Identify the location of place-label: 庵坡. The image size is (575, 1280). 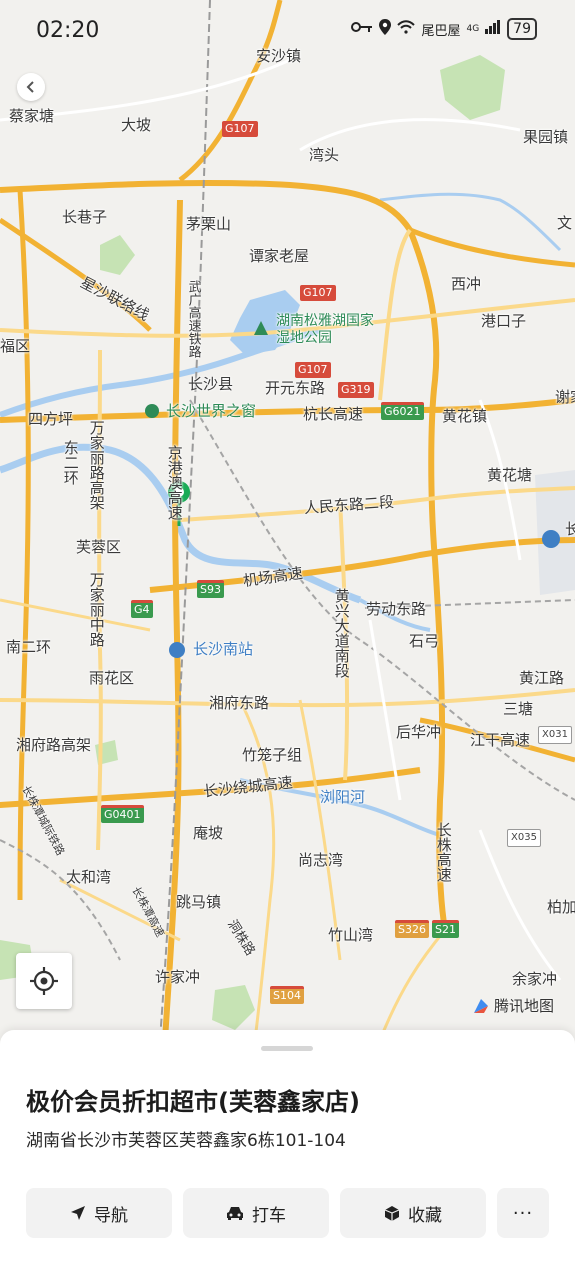
(208, 833).